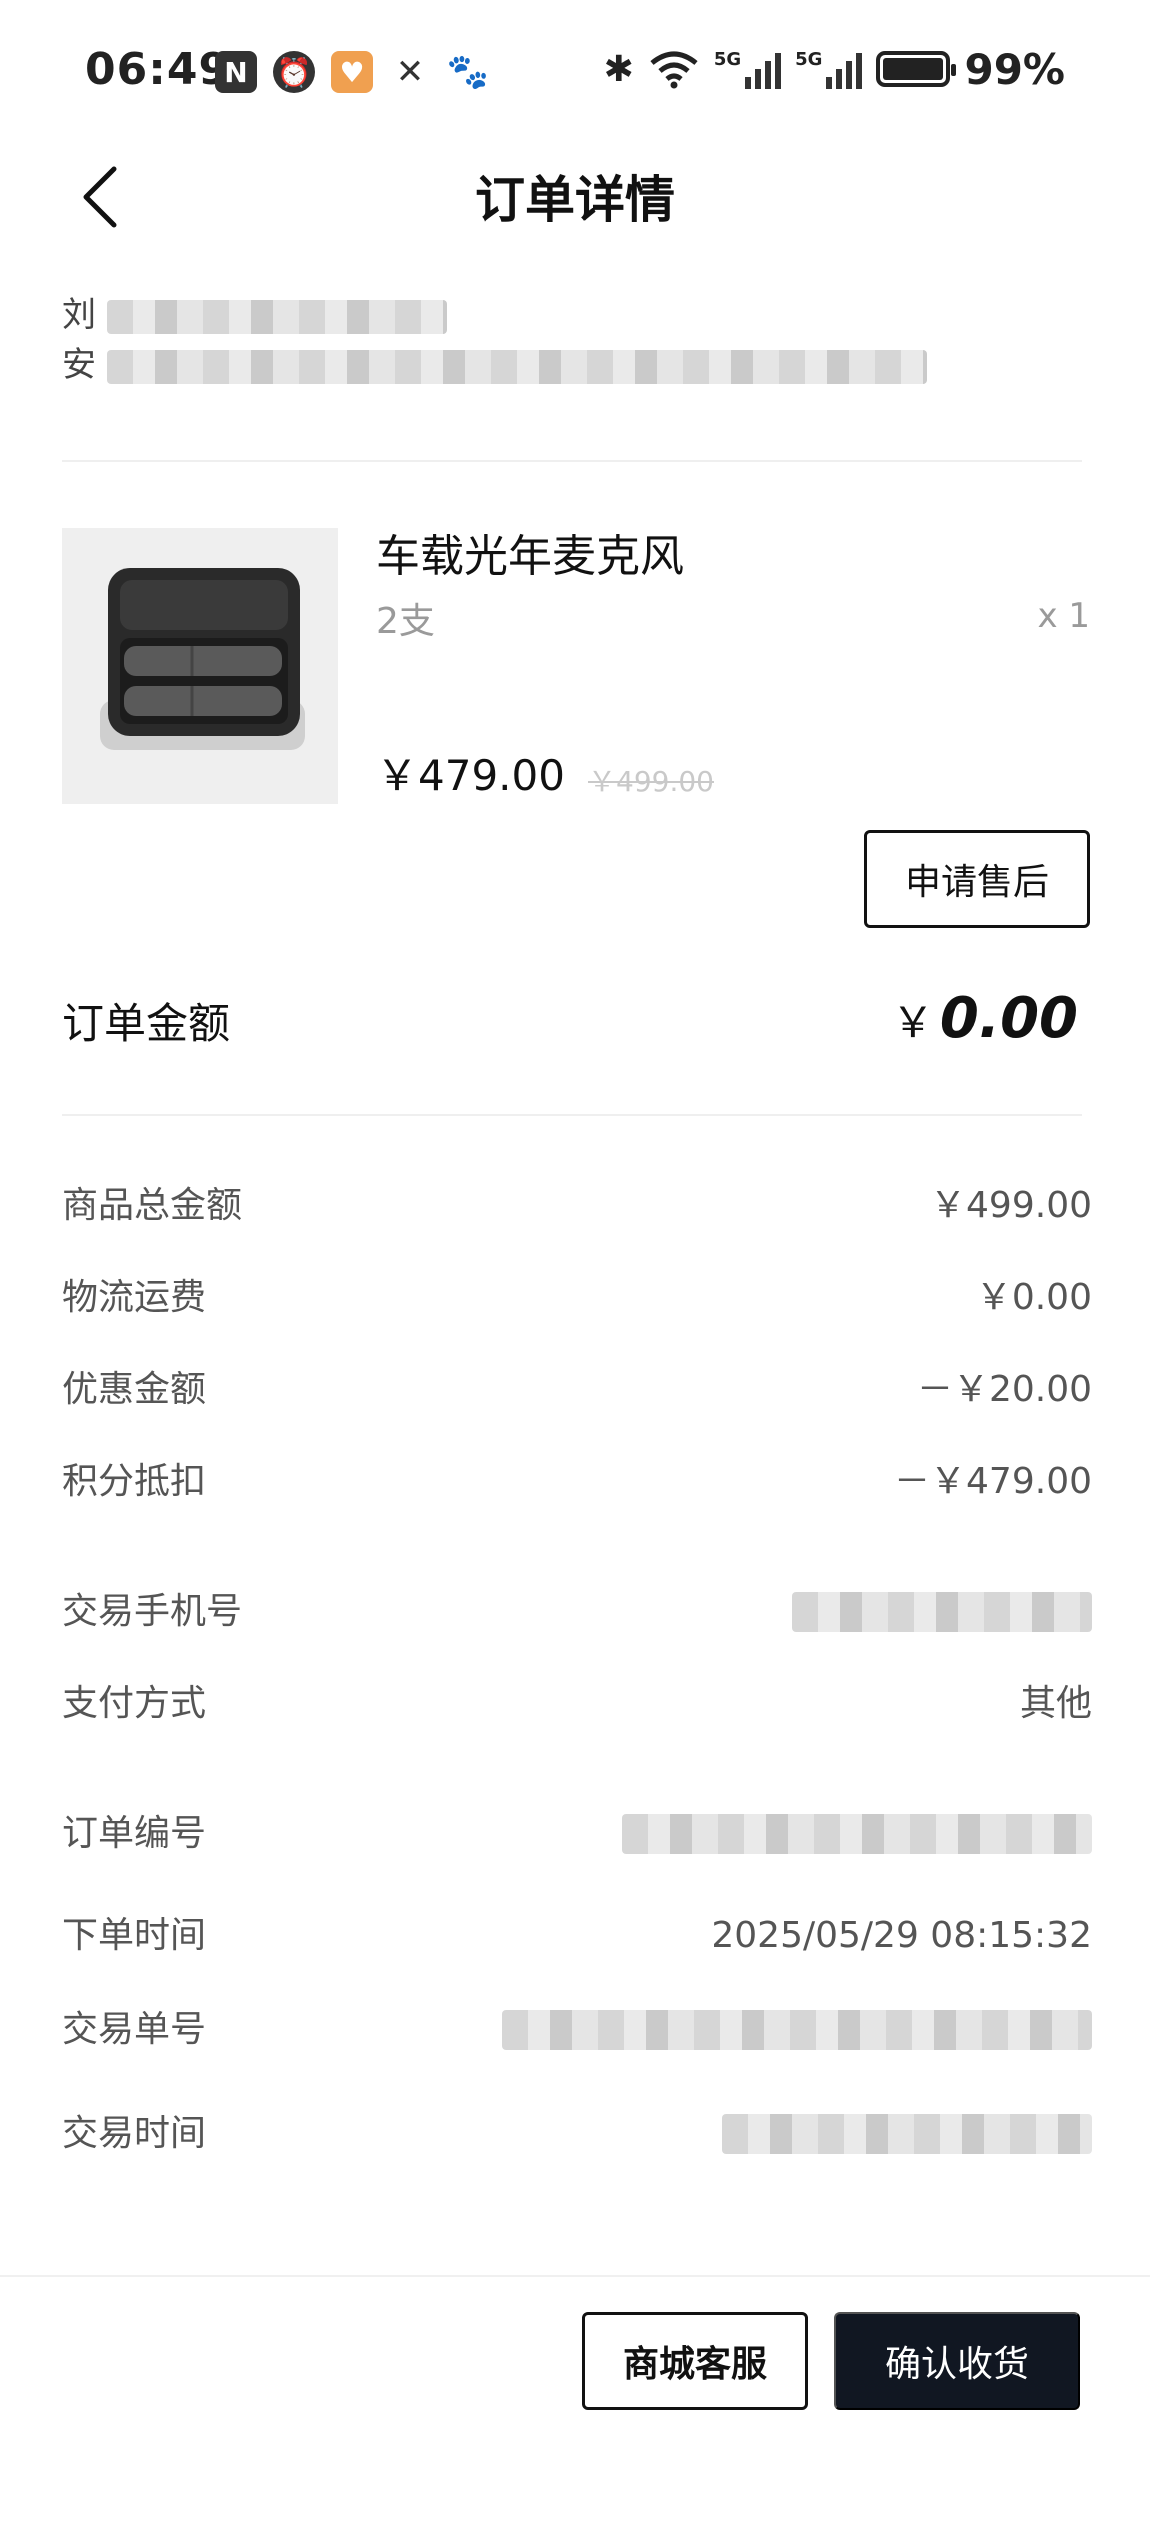 This screenshot has height=2547, width=1150. Describe the element at coordinates (577, 1936) in the screenshot. I see `order-row-time: 下单时间 2025/05/29 08:15:32` at that location.